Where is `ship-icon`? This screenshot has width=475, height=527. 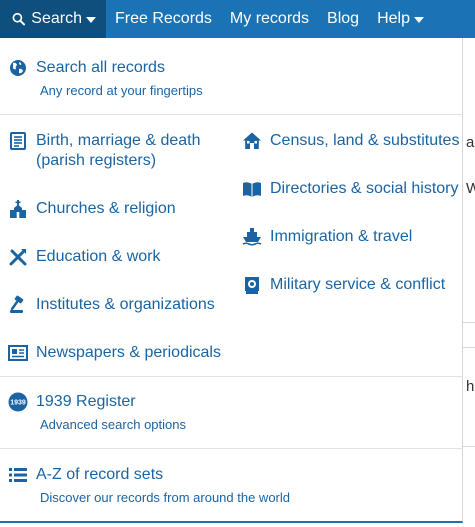 ship-icon is located at coordinates (252, 237).